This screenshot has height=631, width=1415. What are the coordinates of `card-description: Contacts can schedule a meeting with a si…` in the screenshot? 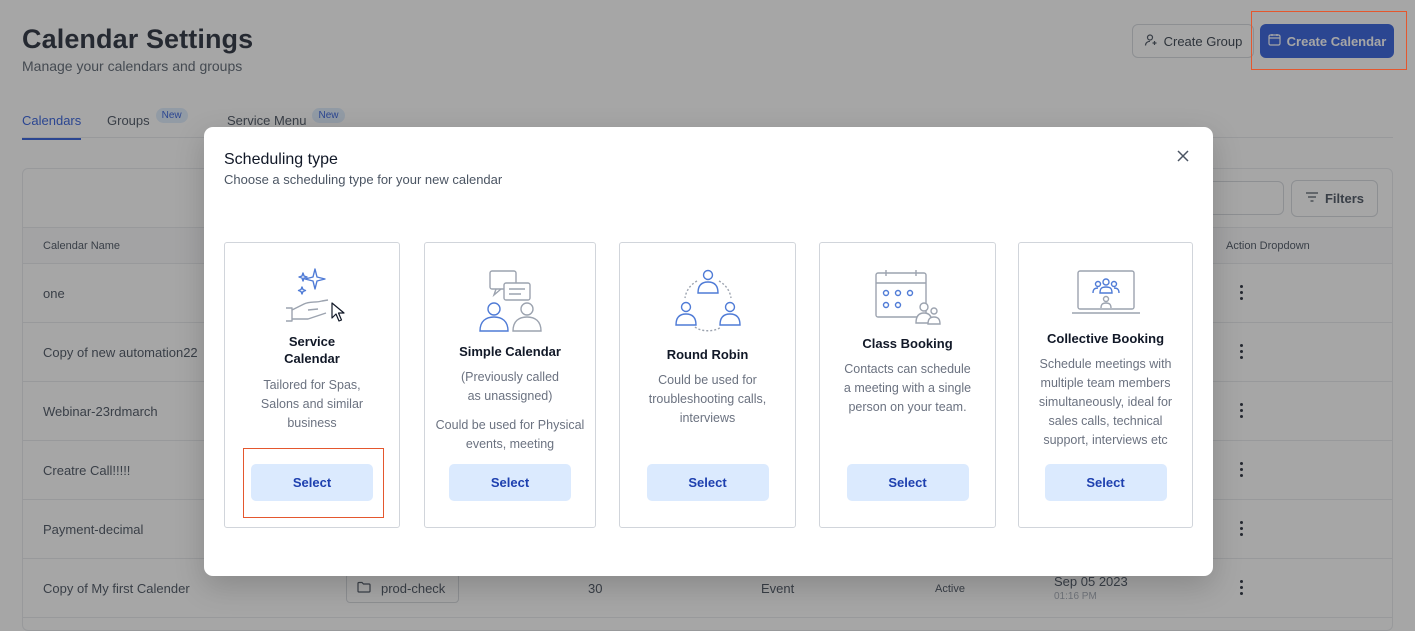 It's located at (907, 388).